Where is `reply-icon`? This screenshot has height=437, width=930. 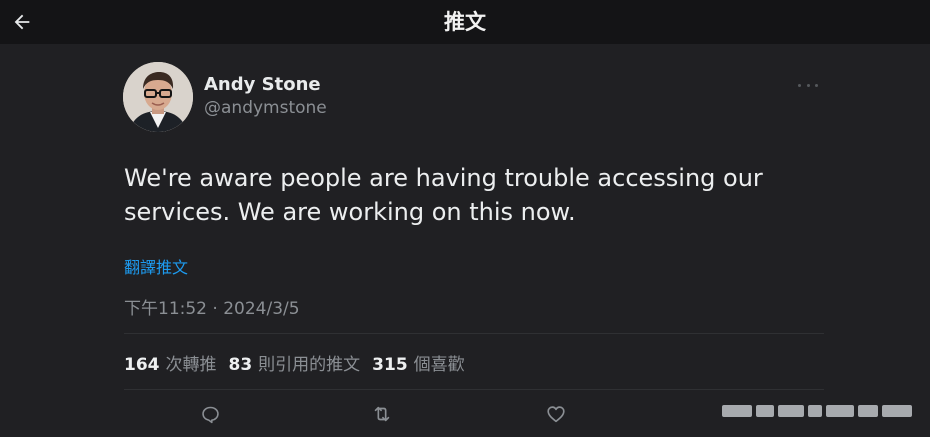
reply-icon is located at coordinates (210, 414).